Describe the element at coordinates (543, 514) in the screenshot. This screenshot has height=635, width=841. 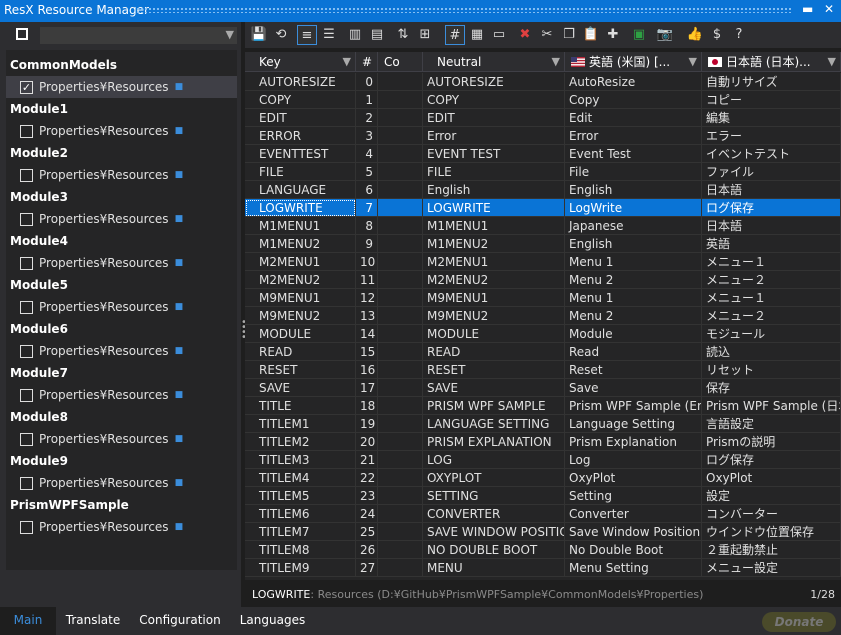
I see `table-row: TITLEM6 24 CONVERTER Converter コンバーター` at that location.